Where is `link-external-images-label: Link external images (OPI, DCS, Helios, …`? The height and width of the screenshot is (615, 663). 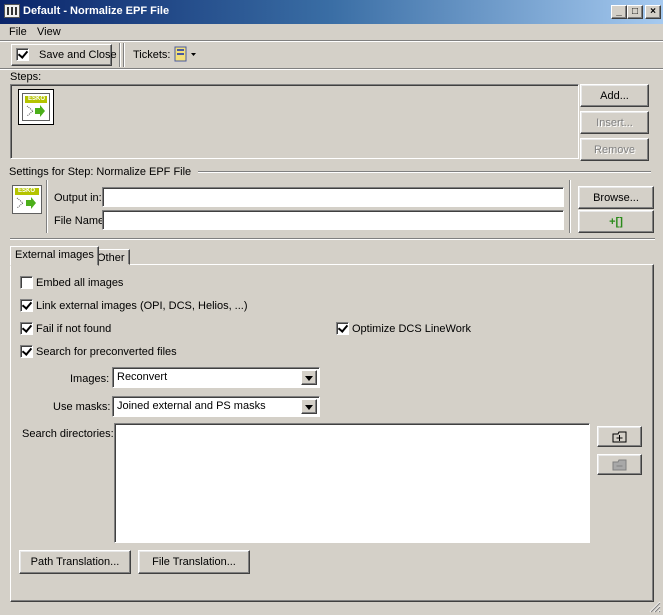
link-external-images-label: Link external images (OPI, DCS, Helios, … is located at coordinates (142, 306).